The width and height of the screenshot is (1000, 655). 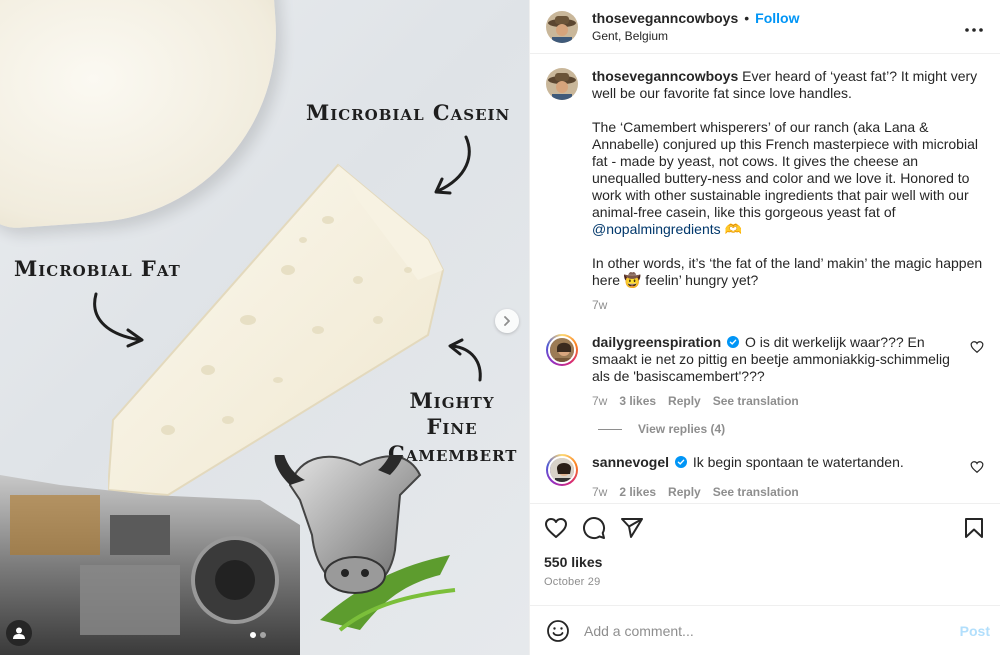 What do you see at coordinates (118, 320) in the screenshot?
I see `arrow-fat-icon` at bounding box center [118, 320].